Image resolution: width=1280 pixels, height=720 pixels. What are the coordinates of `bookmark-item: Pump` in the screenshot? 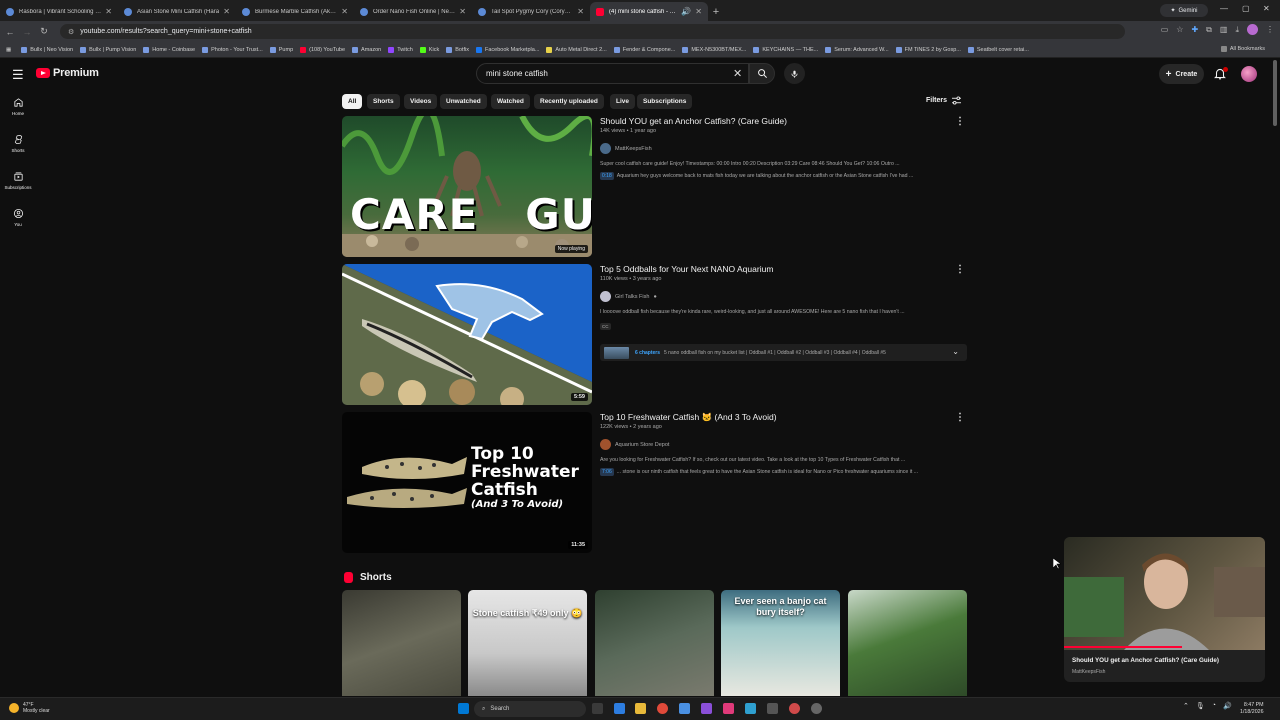 It's located at (281, 49).